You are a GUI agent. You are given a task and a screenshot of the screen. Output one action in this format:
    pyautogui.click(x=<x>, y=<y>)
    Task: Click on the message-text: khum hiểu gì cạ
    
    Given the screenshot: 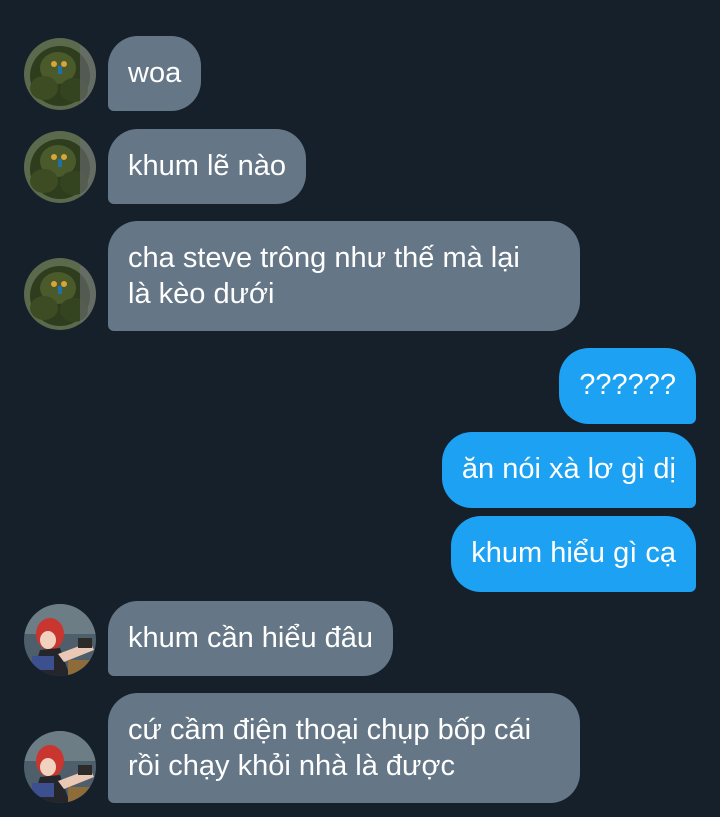 What is the action you would take?
    pyautogui.click(x=573, y=553)
    